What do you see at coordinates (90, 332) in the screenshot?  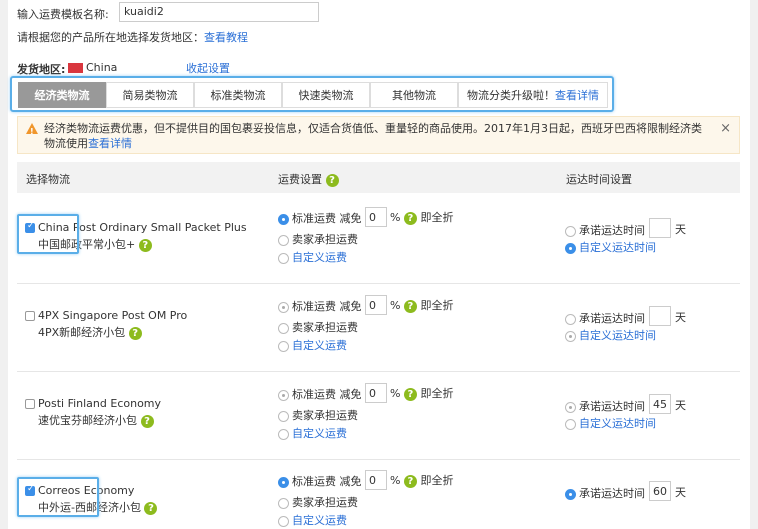 I see `logistics-name-cn-wrap: 4PX新邮经济小包 ?` at bounding box center [90, 332].